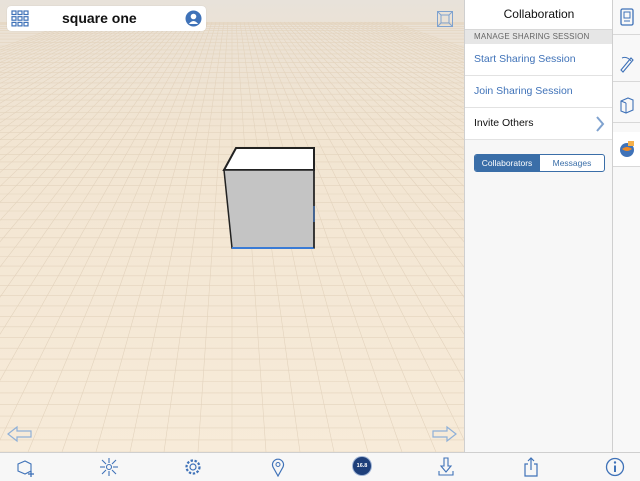  I want to click on sidebar-item-materials, so click(626, 105).